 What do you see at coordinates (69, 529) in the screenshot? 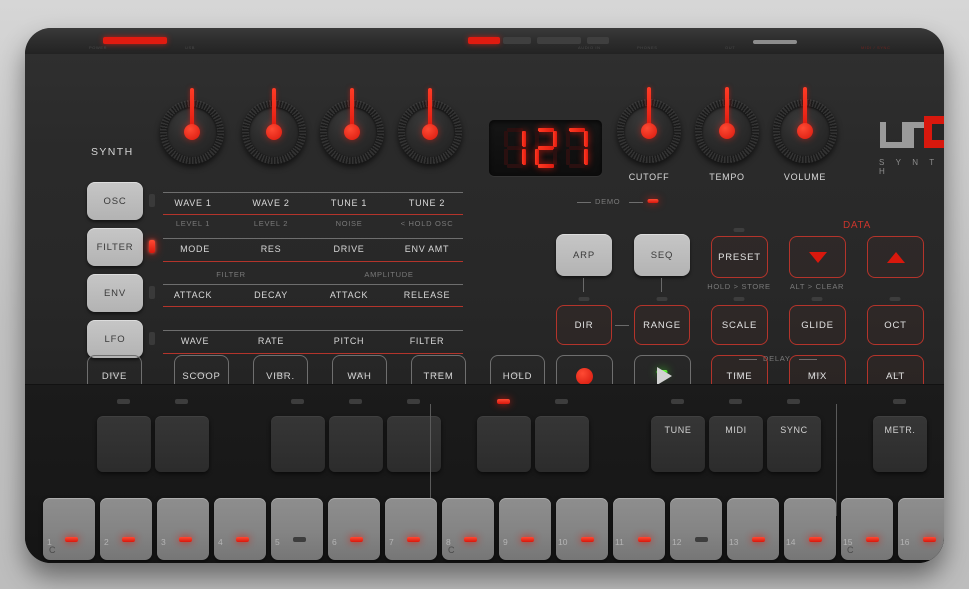
I see `step-pad-1: C` at bounding box center [69, 529].